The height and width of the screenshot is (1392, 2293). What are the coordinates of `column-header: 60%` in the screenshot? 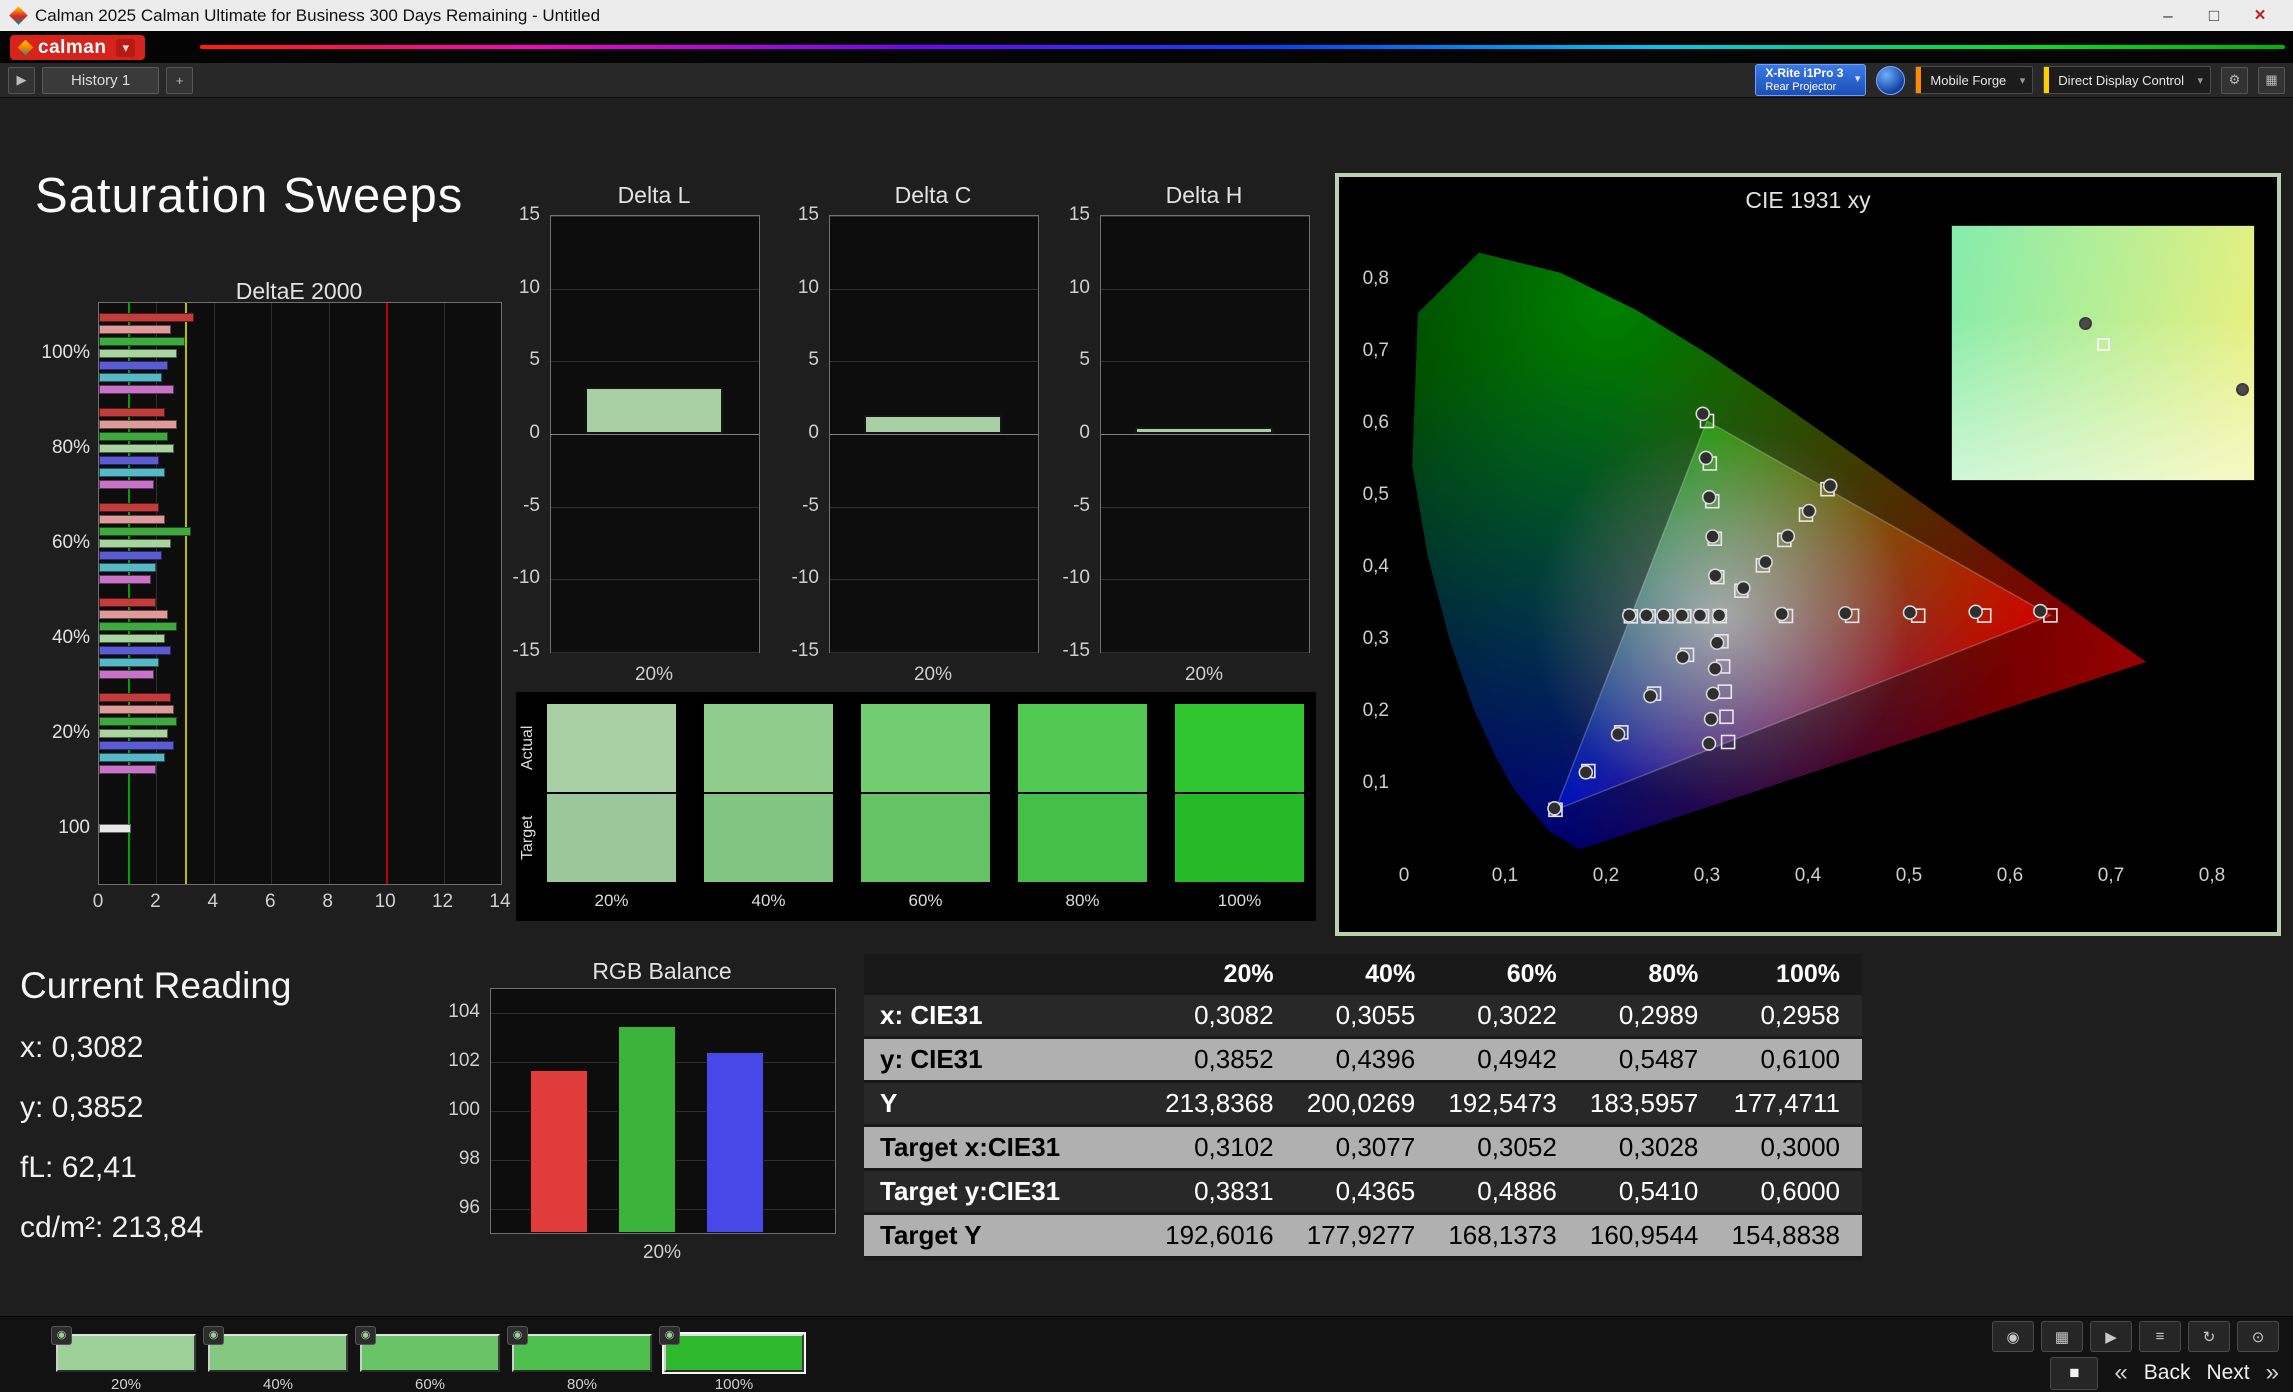 It's located at (1531, 974).